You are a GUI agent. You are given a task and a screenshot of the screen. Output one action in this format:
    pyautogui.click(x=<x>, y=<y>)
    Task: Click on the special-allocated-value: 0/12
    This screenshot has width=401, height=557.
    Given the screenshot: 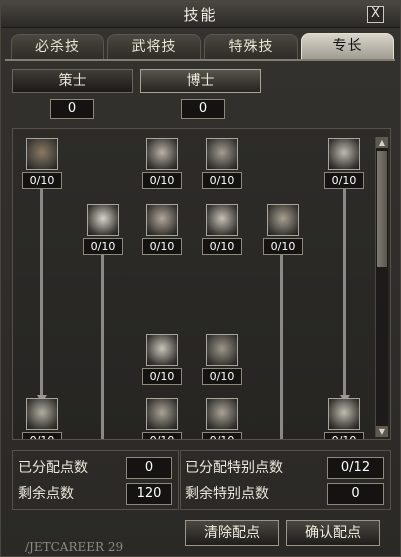 What is the action you would take?
    pyautogui.click(x=355, y=468)
    